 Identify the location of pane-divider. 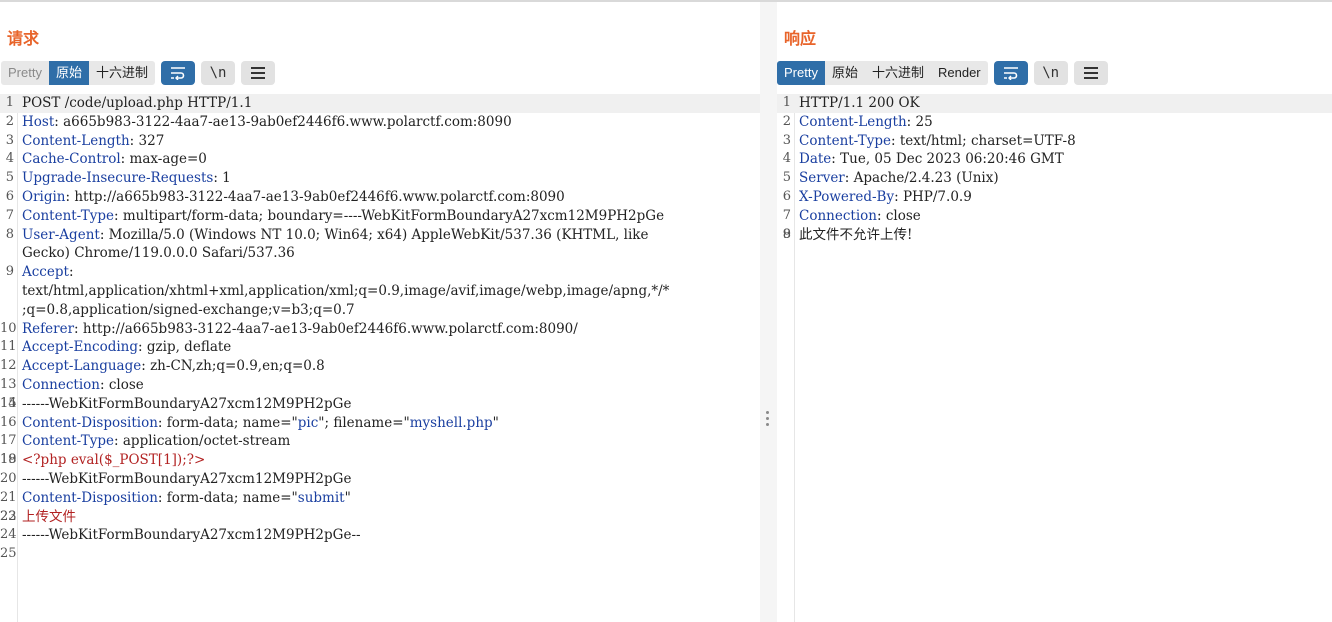
(768, 312).